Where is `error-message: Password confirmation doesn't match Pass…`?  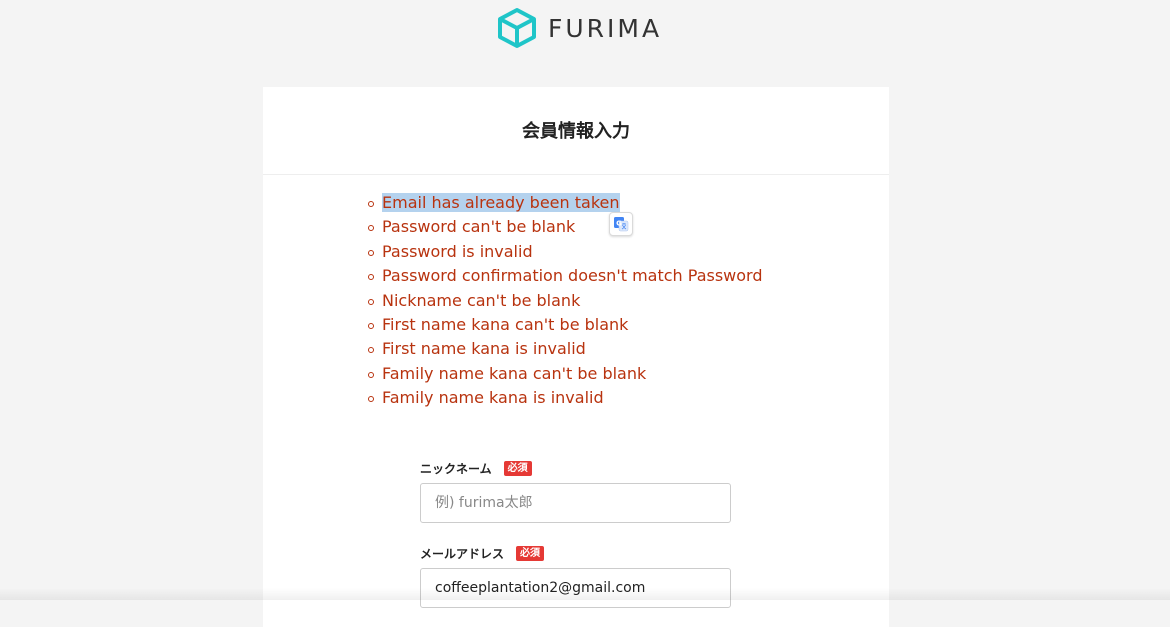 error-message: Password confirmation doesn't match Pass… is located at coordinates (565, 276).